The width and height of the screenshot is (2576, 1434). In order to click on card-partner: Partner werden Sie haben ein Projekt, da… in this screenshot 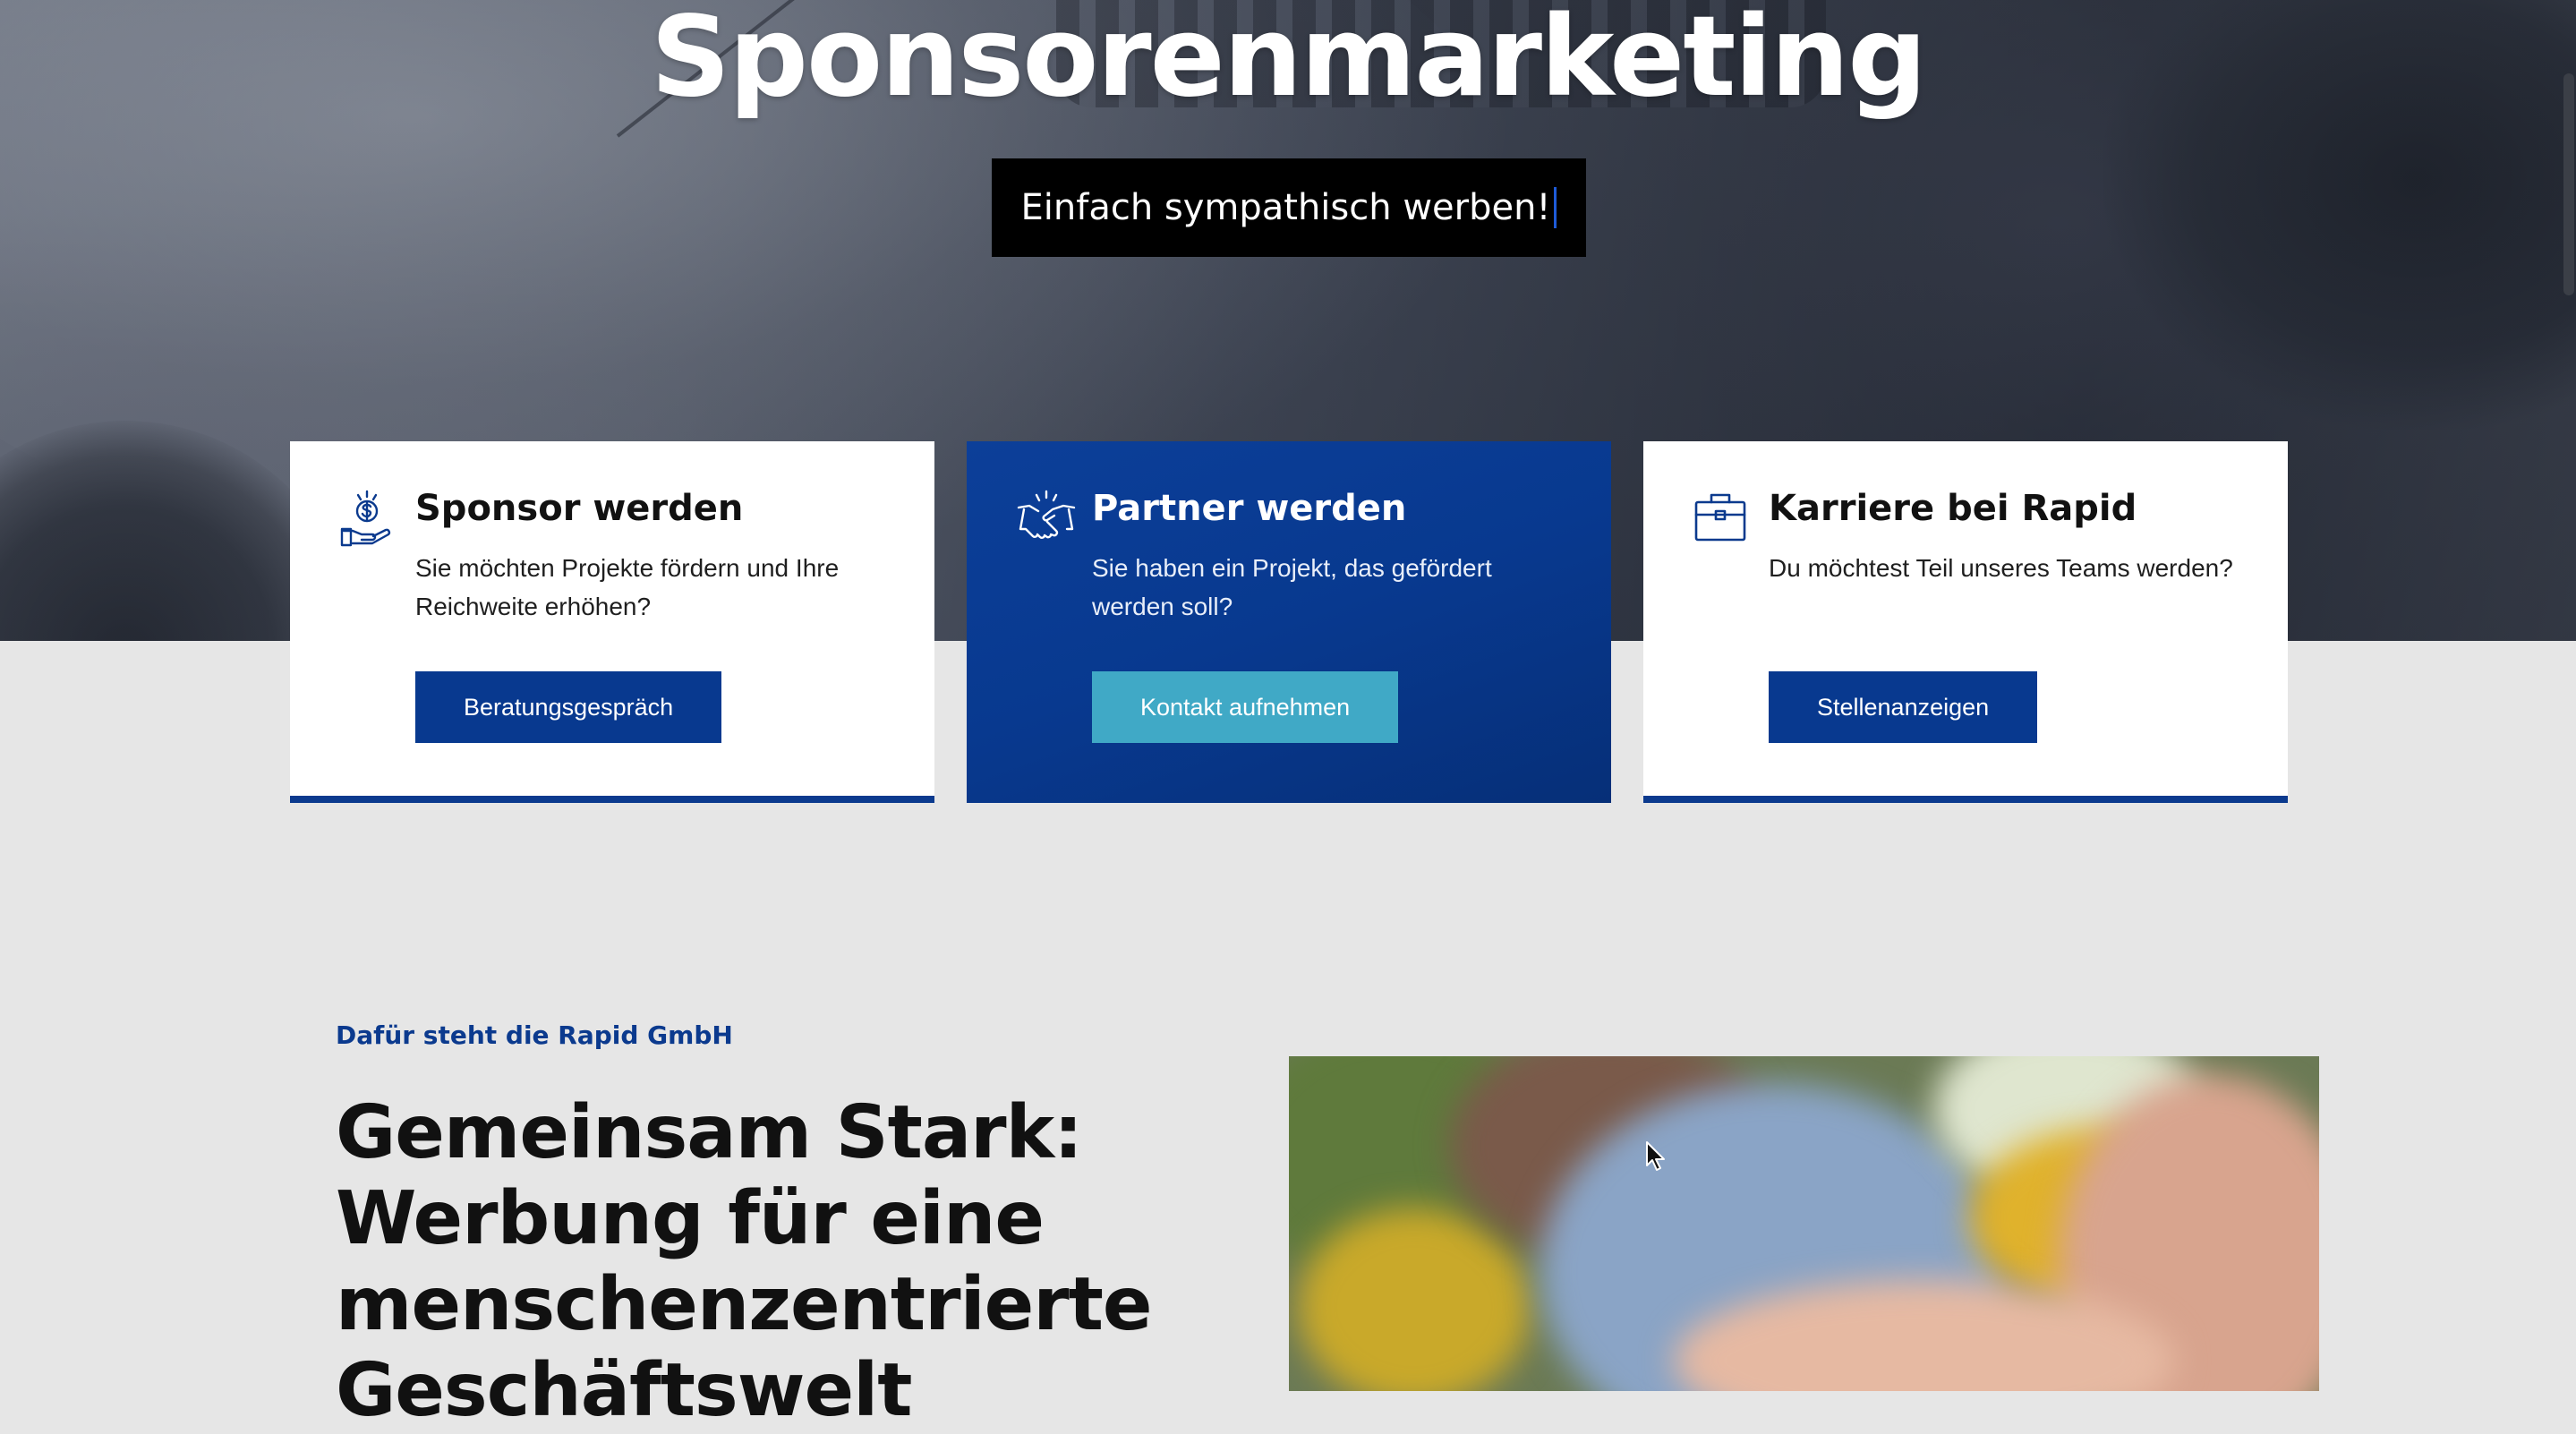, I will do `click(1289, 622)`.